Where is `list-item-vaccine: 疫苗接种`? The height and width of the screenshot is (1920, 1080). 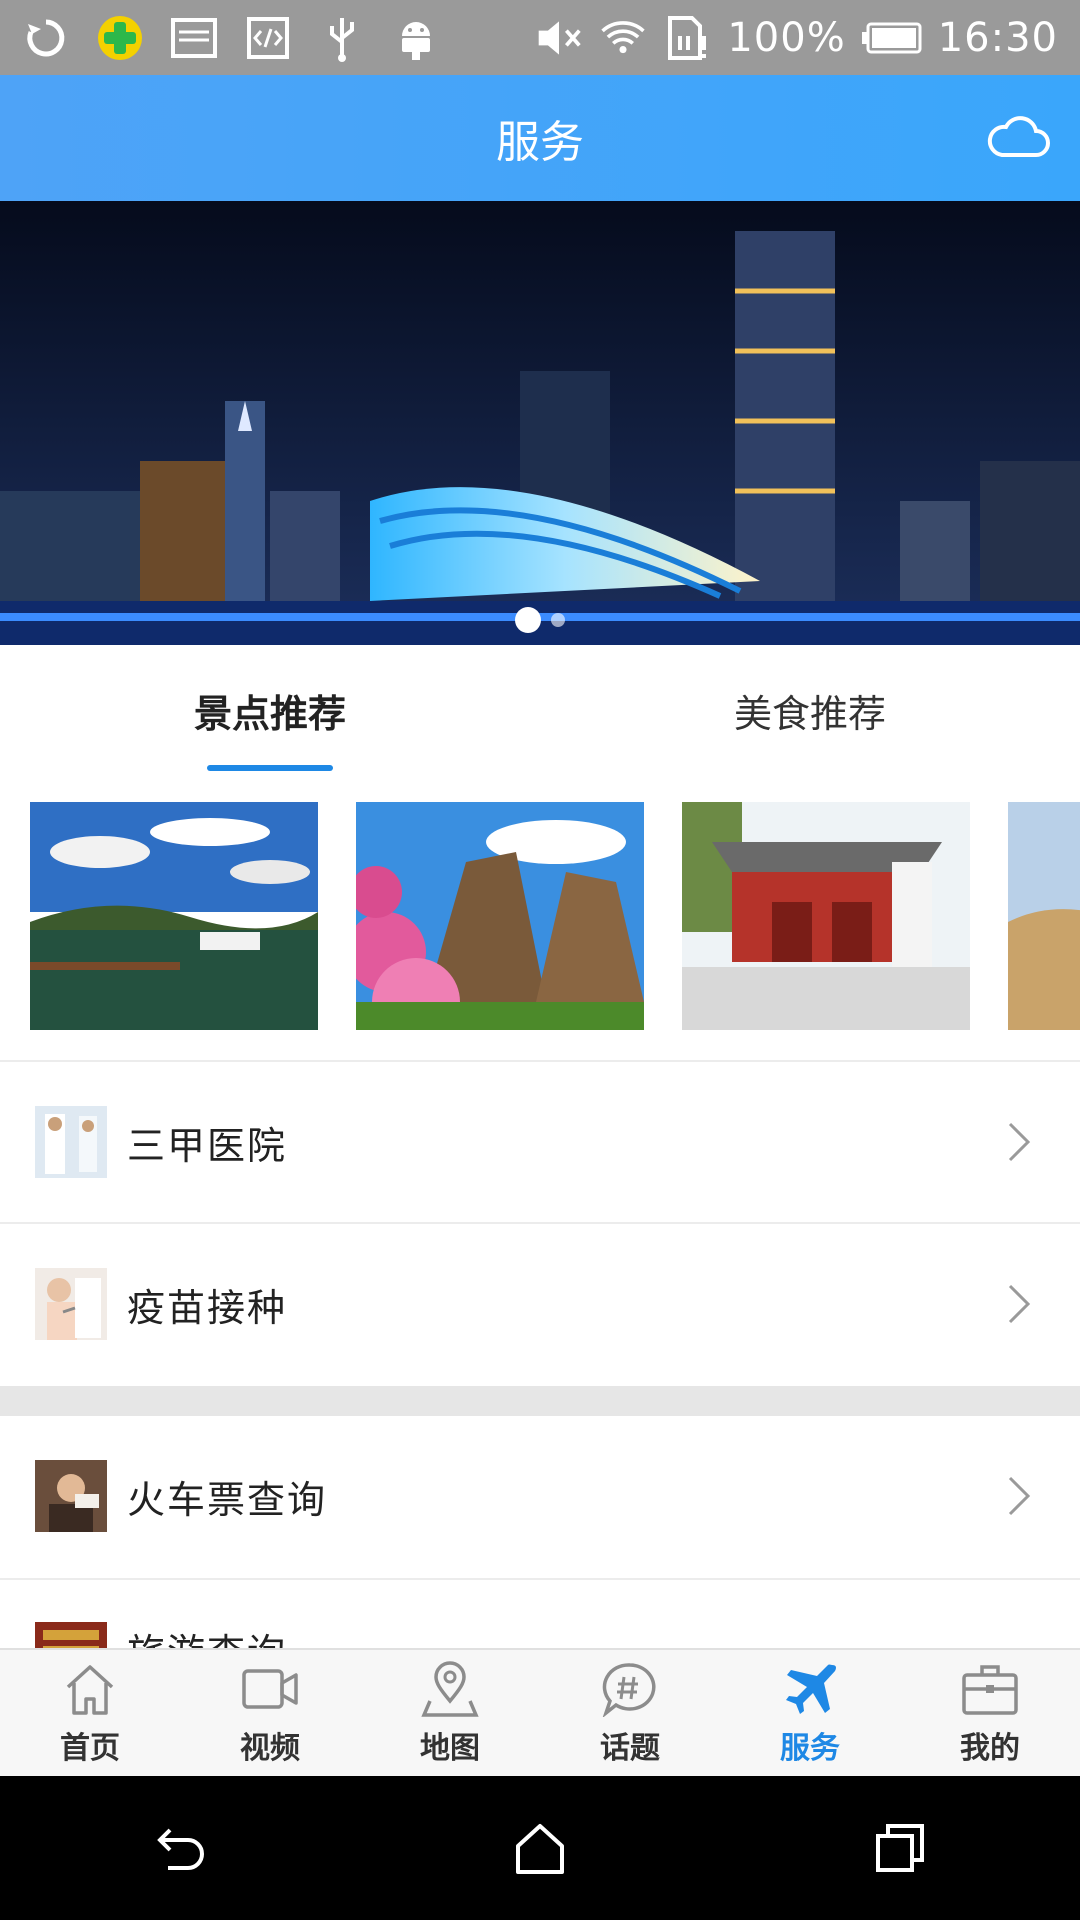
list-item-vaccine: 疫苗接种 is located at coordinates (540, 1304).